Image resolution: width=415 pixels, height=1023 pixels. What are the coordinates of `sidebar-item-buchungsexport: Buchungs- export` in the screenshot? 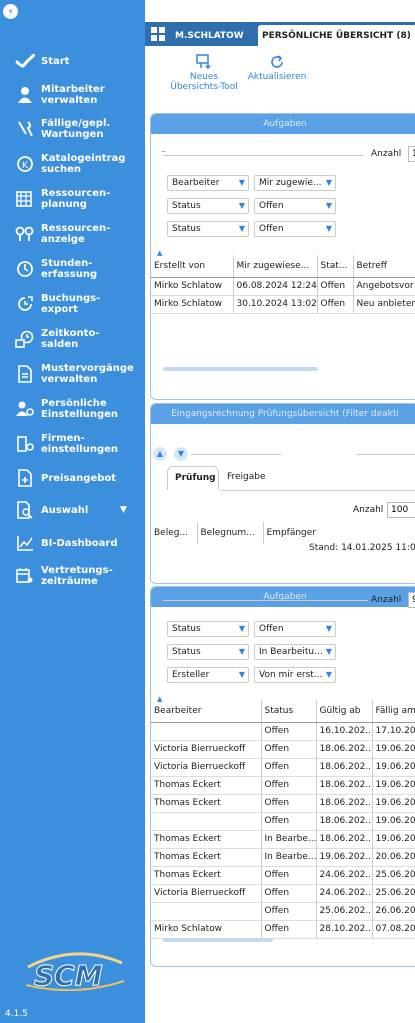 It's located at (72, 304).